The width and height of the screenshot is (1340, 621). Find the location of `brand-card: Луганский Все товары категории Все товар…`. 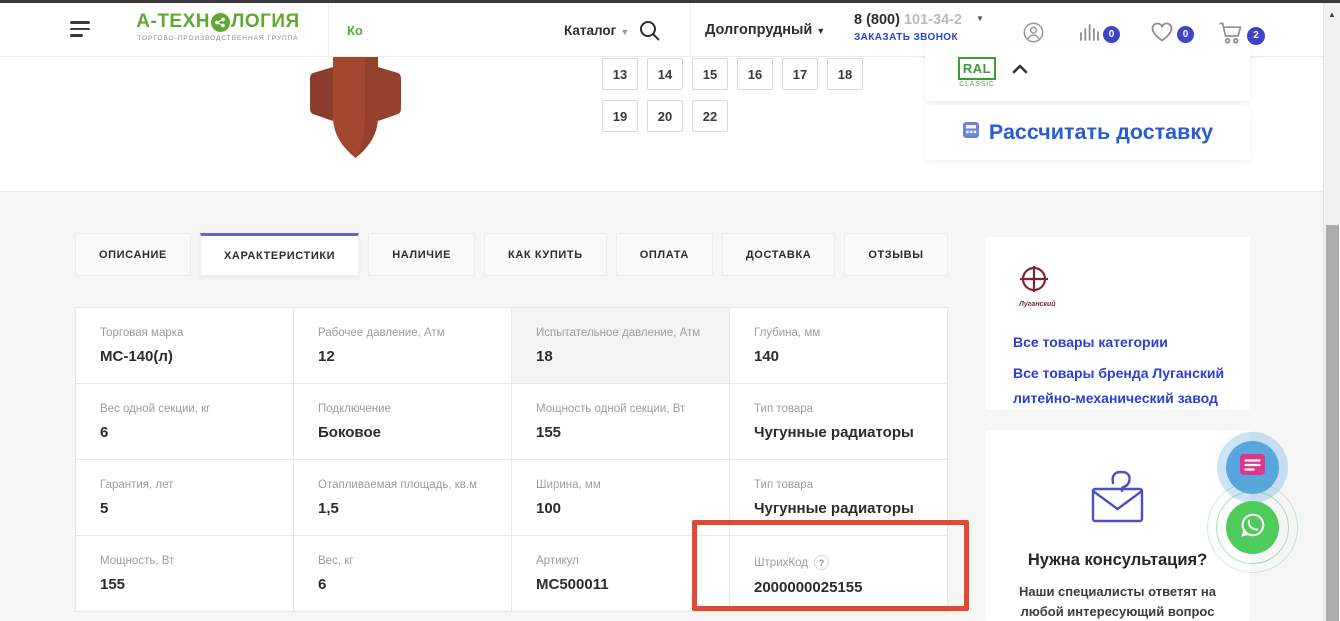

brand-card: Луганский Все товары категории Все товар… is located at coordinates (1117, 323).